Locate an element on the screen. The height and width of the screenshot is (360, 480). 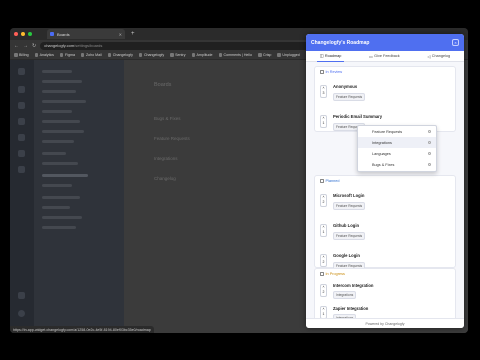
item-tag: Integrations is located at coordinates (345, 295).